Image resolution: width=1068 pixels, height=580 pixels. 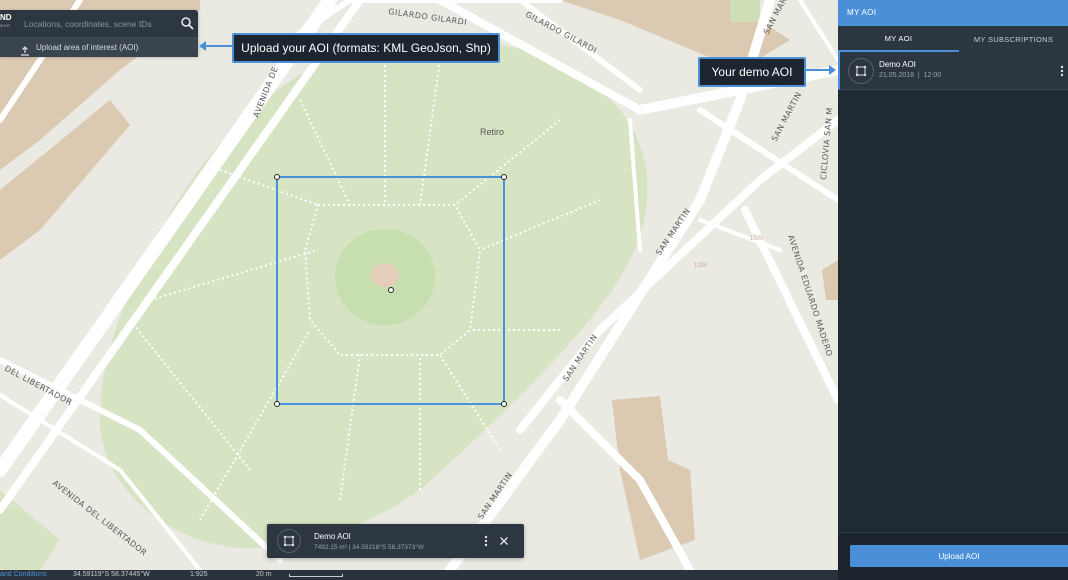 What do you see at coordinates (504, 541) in the screenshot?
I see `close-icon` at bounding box center [504, 541].